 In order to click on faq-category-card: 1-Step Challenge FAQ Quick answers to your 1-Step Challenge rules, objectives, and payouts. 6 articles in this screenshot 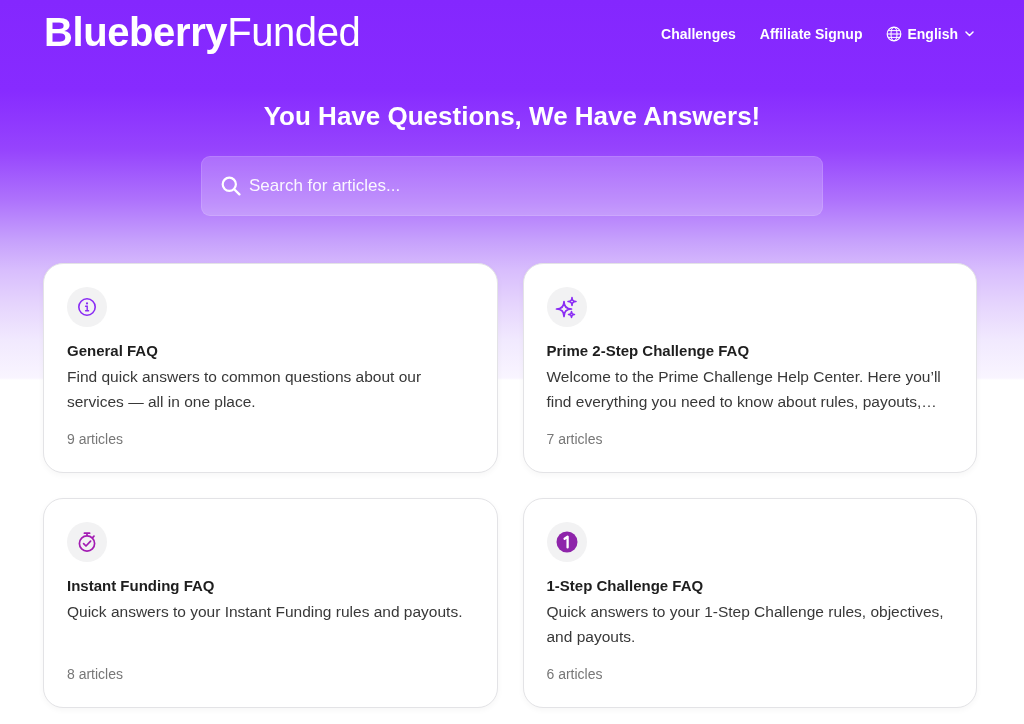, I will do `click(749, 603)`.